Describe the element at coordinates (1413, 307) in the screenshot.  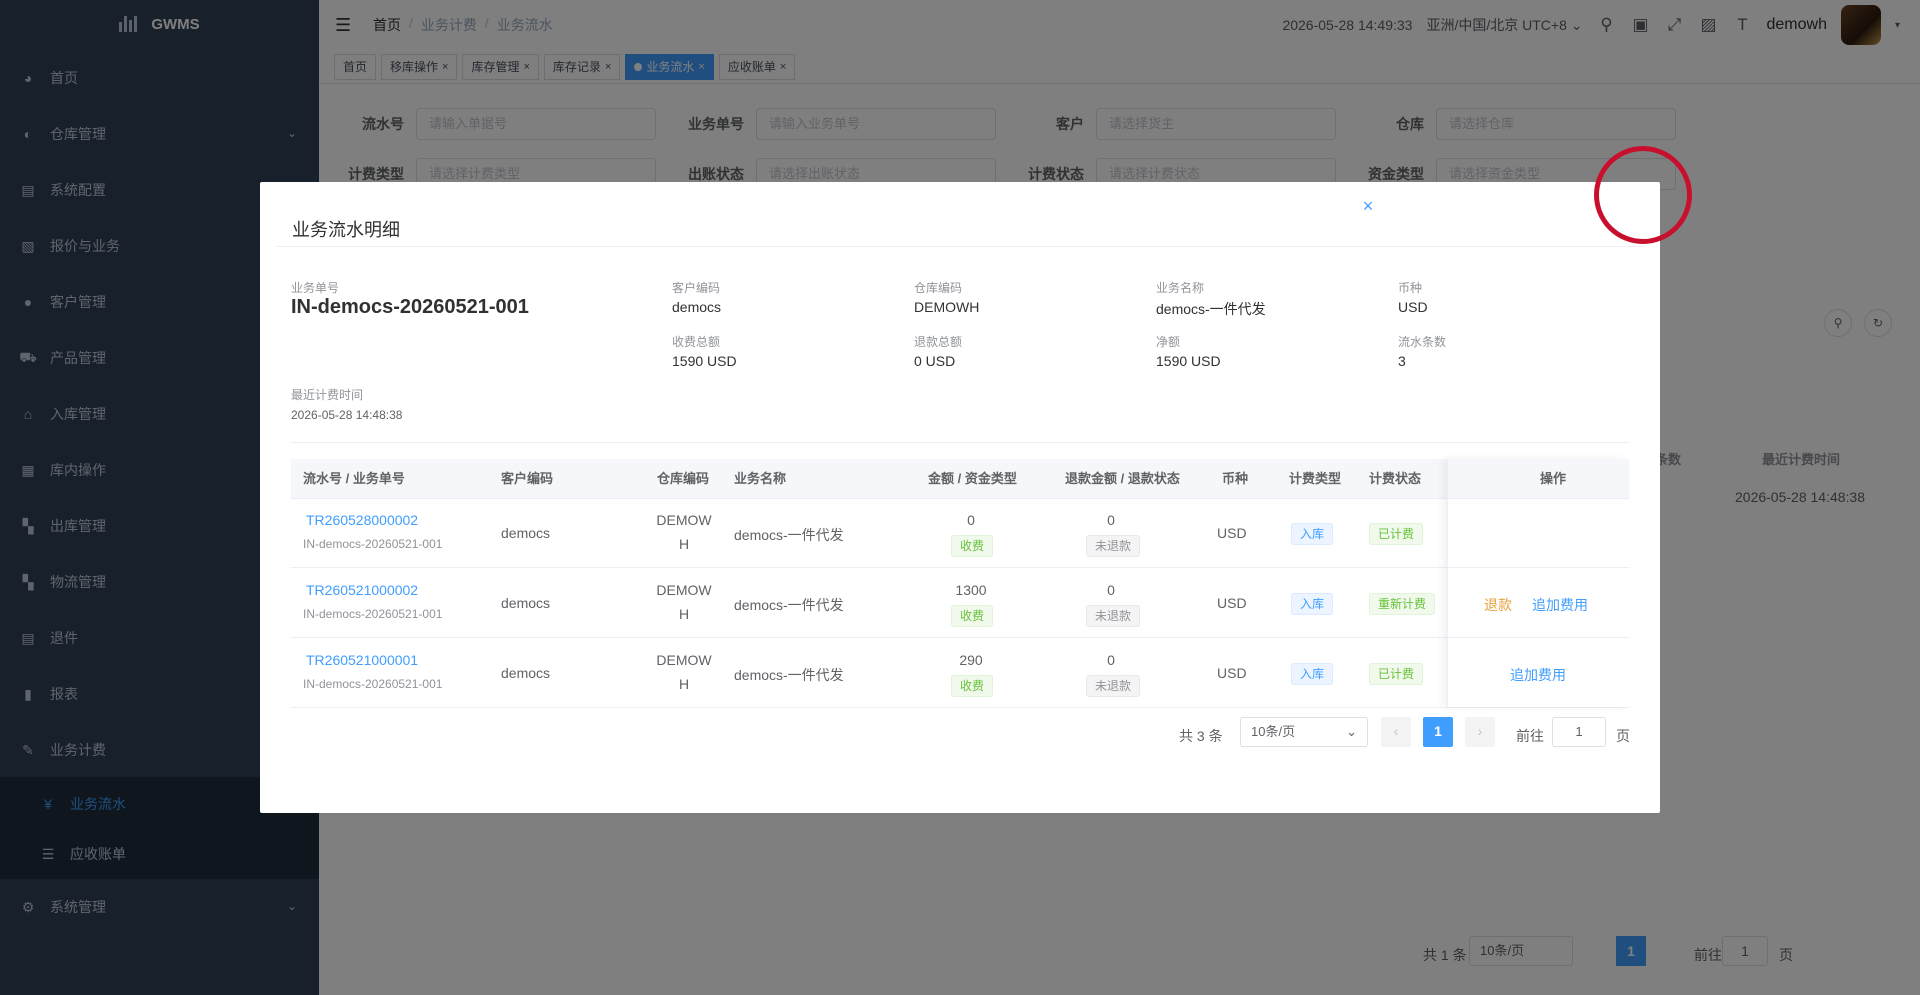
I see `currency-value: USD` at that location.